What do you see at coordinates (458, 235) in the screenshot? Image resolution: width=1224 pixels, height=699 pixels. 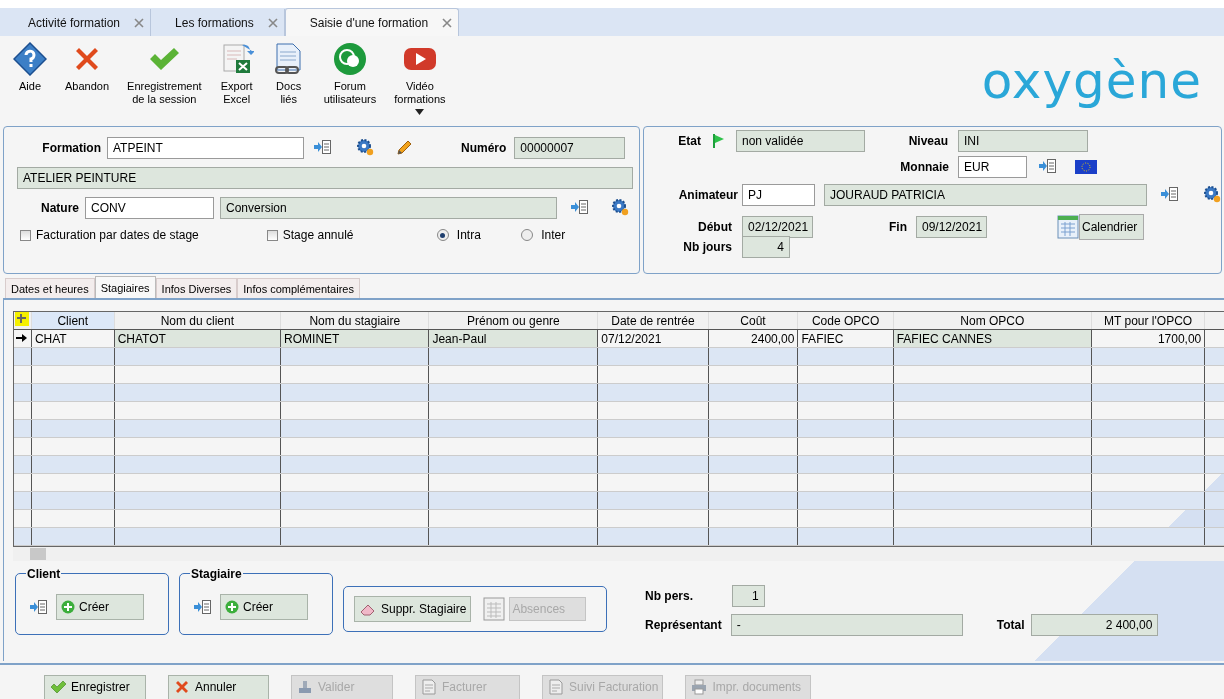 I see `radio-button: Intra` at bounding box center [458, 235].